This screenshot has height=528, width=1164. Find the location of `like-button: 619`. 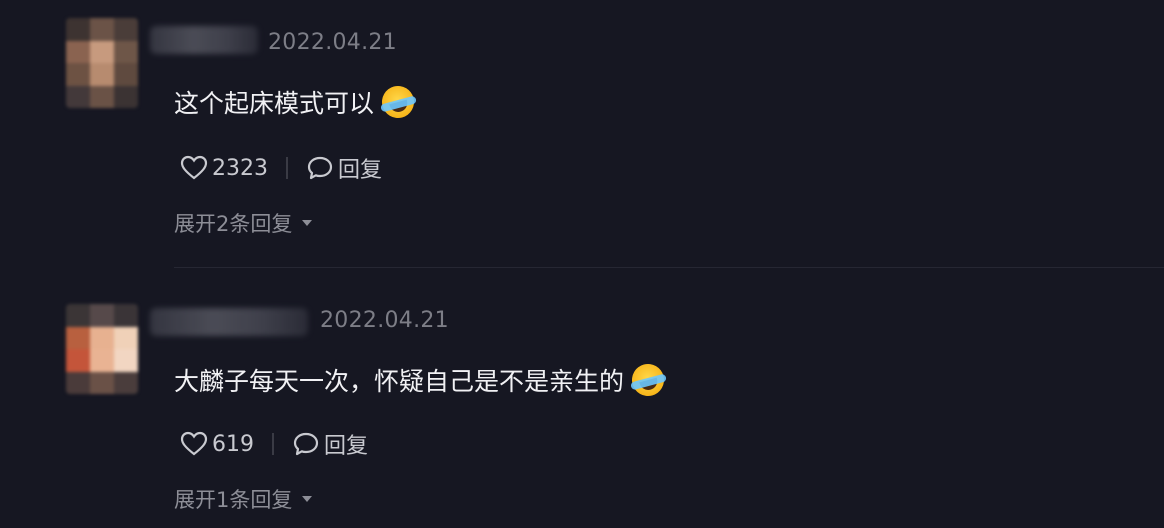

like-button: 619 is located at coordinates (217, 444).